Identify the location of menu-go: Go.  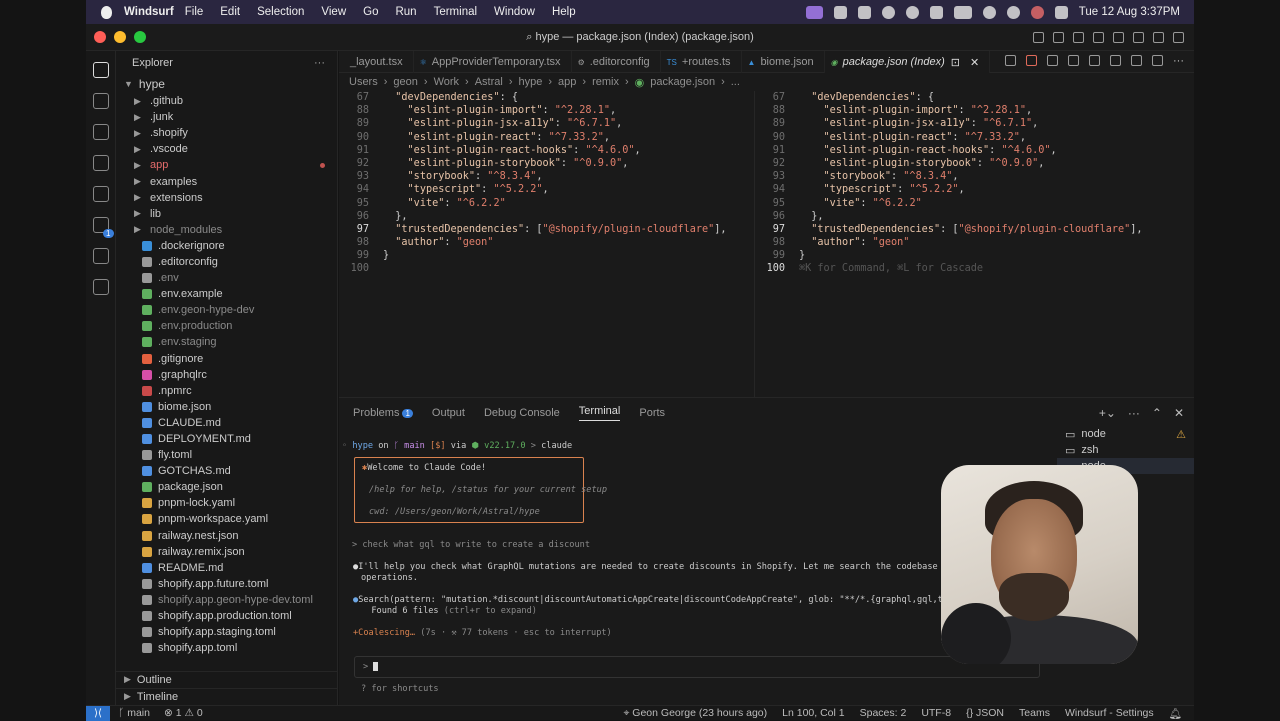
(370, 12).